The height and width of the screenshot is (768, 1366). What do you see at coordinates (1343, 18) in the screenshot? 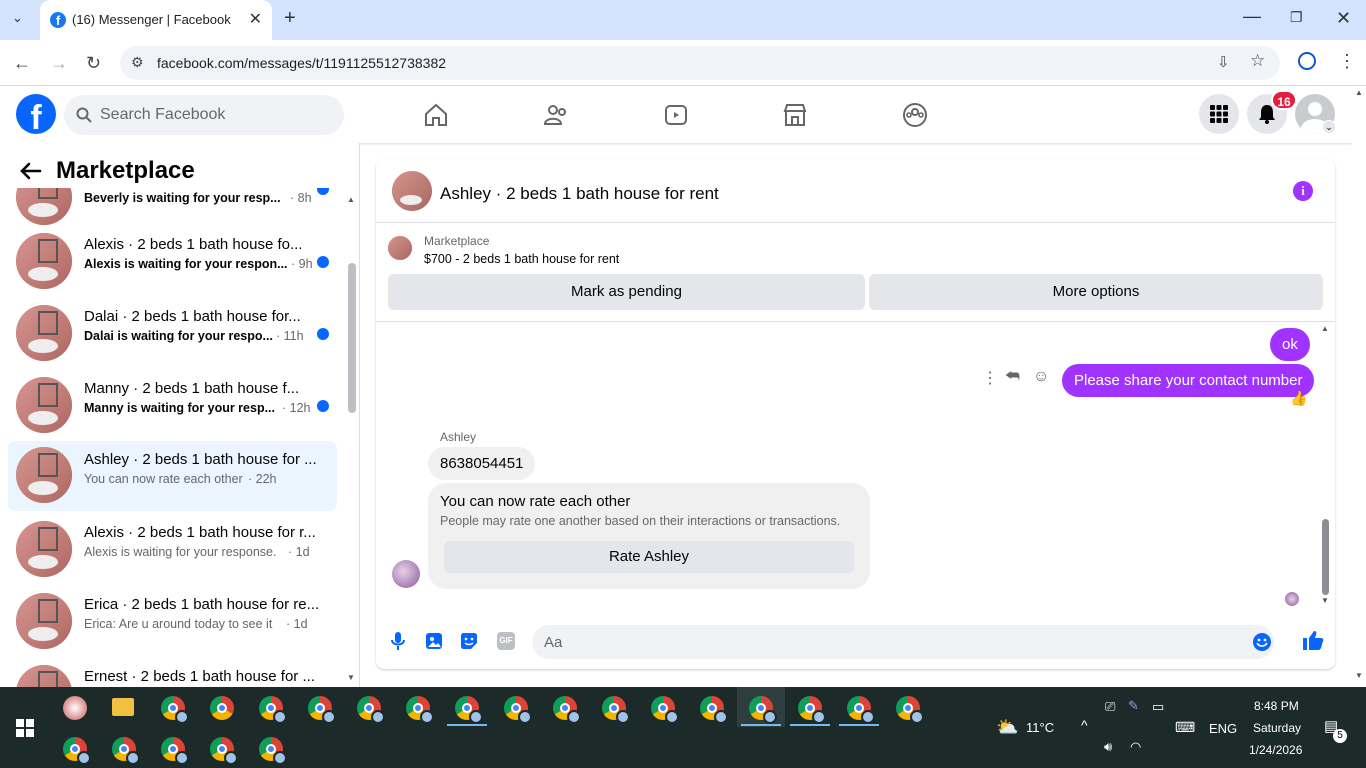
I see `close-window-icon: ✕` at bounding box center [1343, 18].